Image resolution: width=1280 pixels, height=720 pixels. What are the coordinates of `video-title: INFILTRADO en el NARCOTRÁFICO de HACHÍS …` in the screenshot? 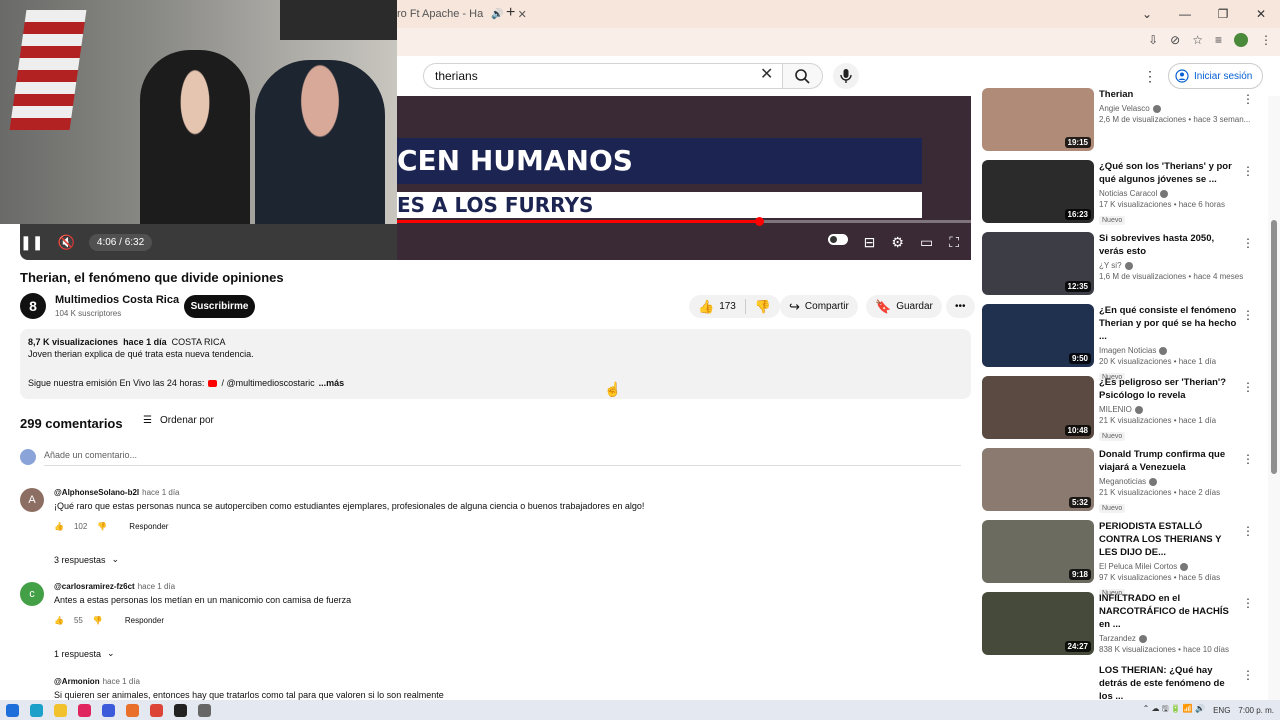 It's located at (1169, 611).